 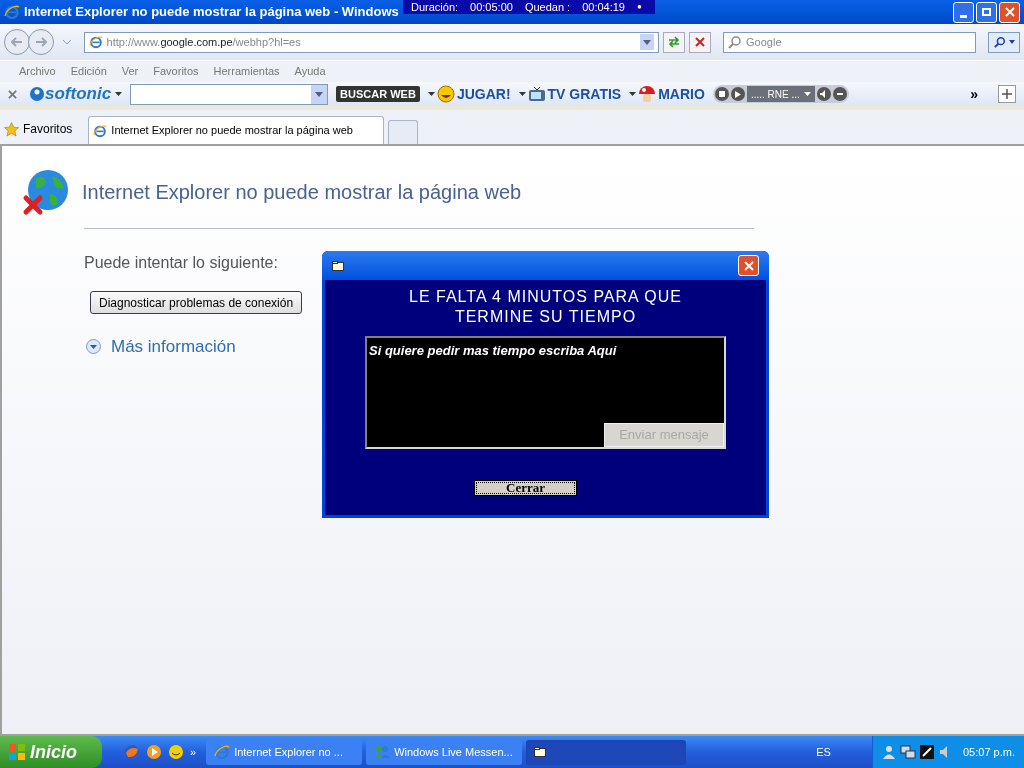 What do you see at coordinates (302, 192) in the screenshot?
I see `error-heading: Internet Explorer no puede mostrar la página web` at bounding box center [302, 192].